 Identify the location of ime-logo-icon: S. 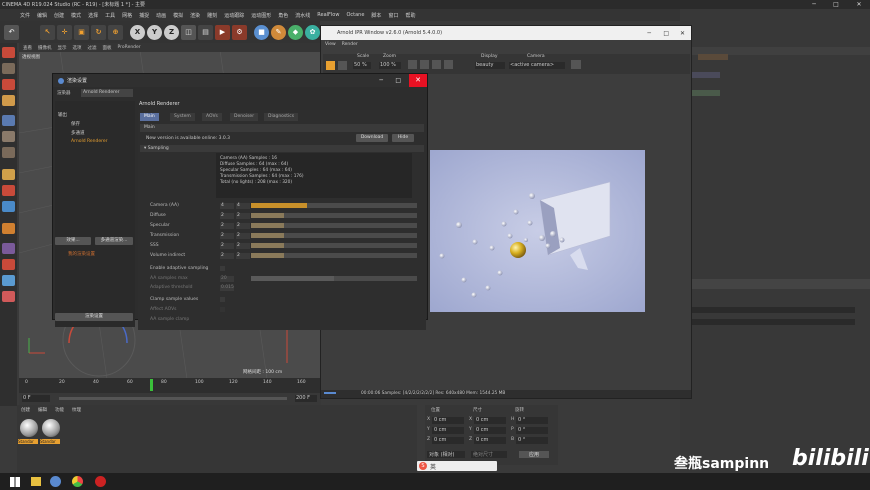
(423, 466).